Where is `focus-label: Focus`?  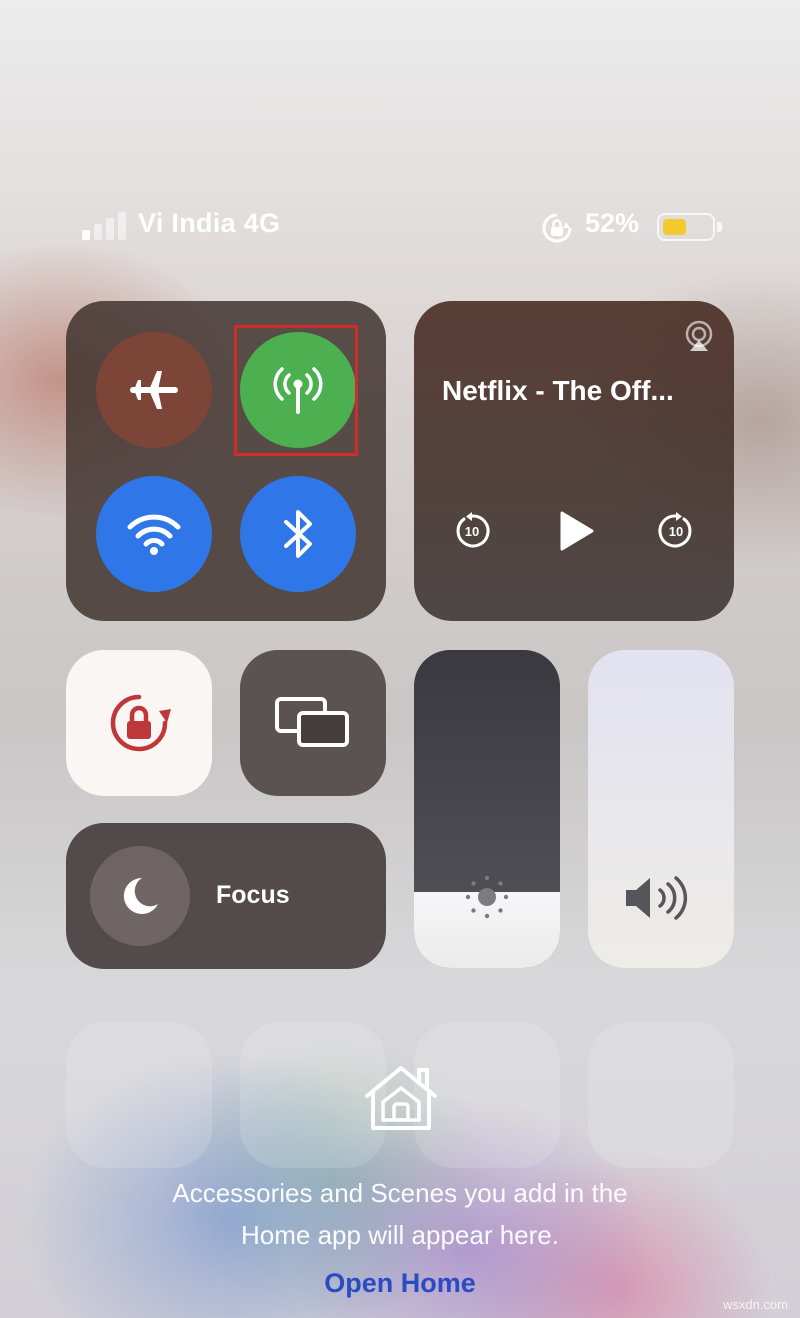
focus-label: Focus is located at coordinates (253, 895).